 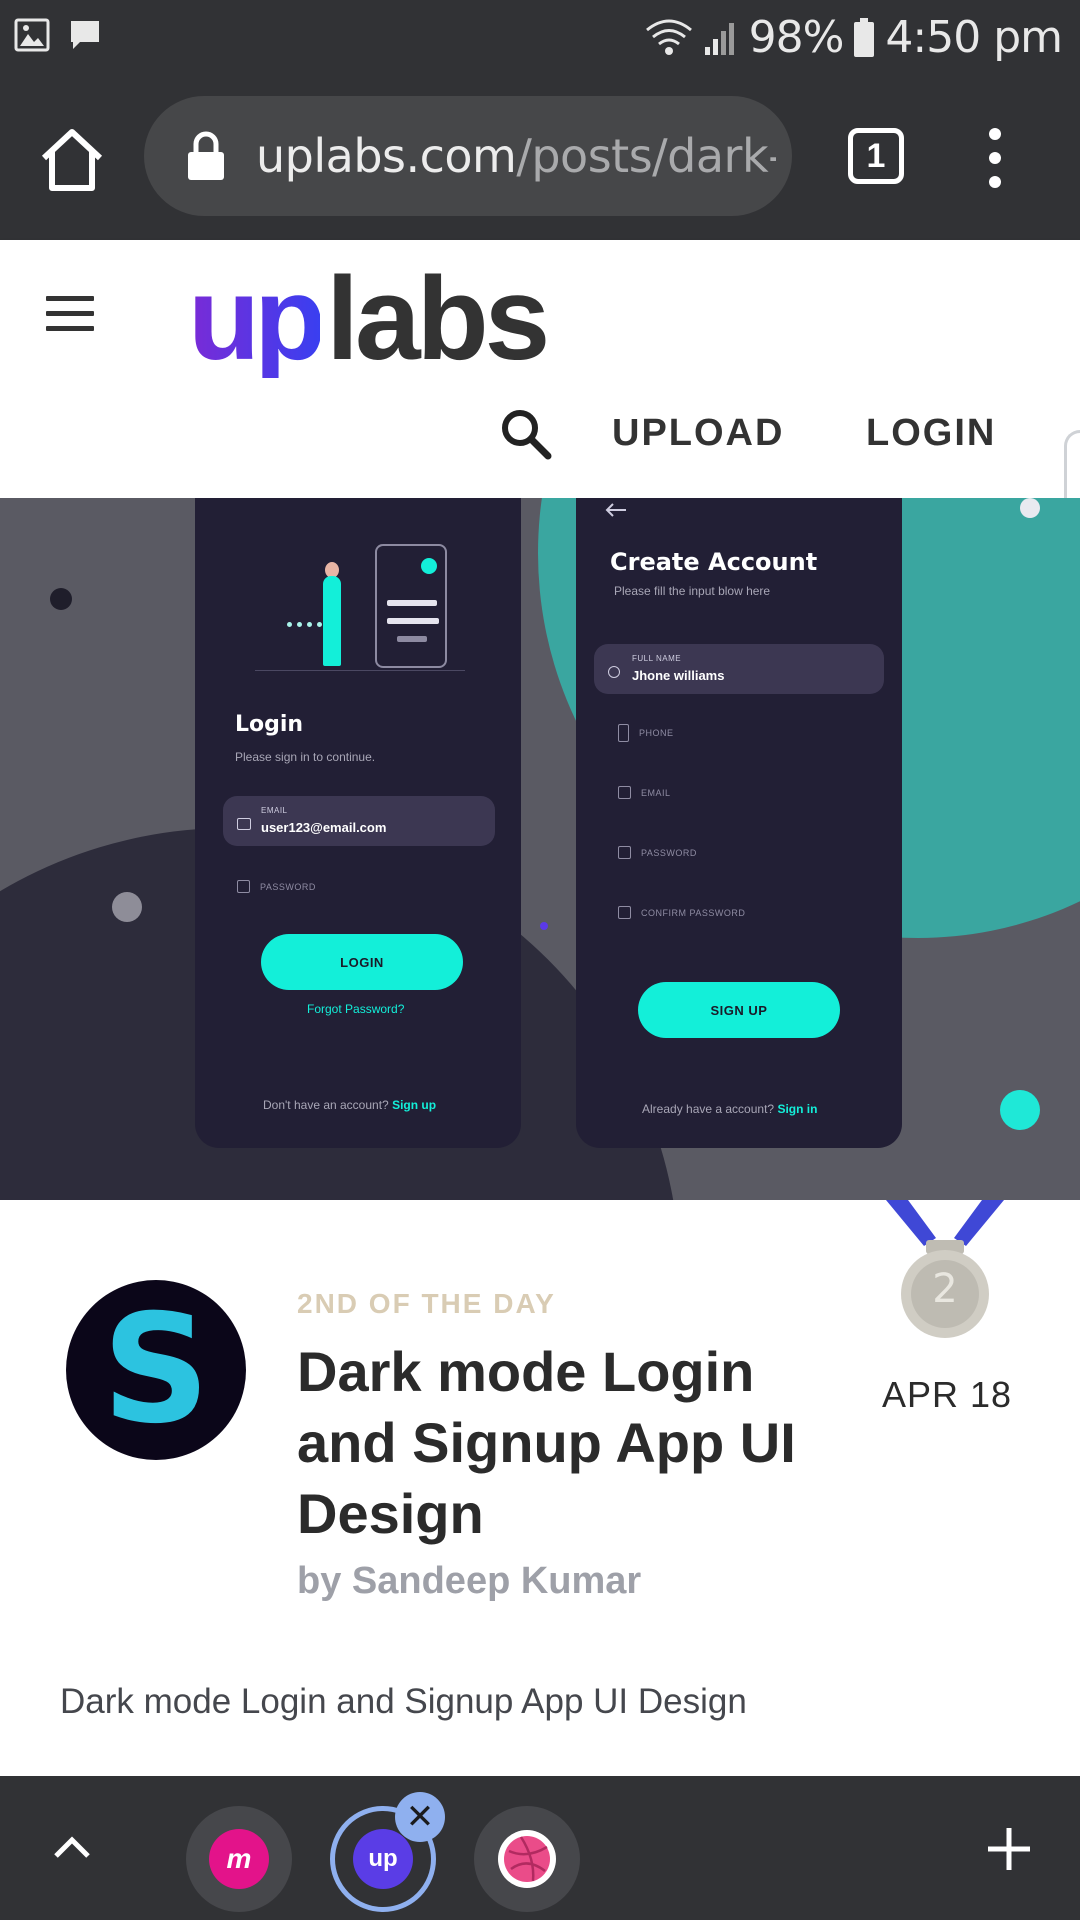 I want to click on login-footer: Don't have an account? Sign up, so click(x=349, y=1105).